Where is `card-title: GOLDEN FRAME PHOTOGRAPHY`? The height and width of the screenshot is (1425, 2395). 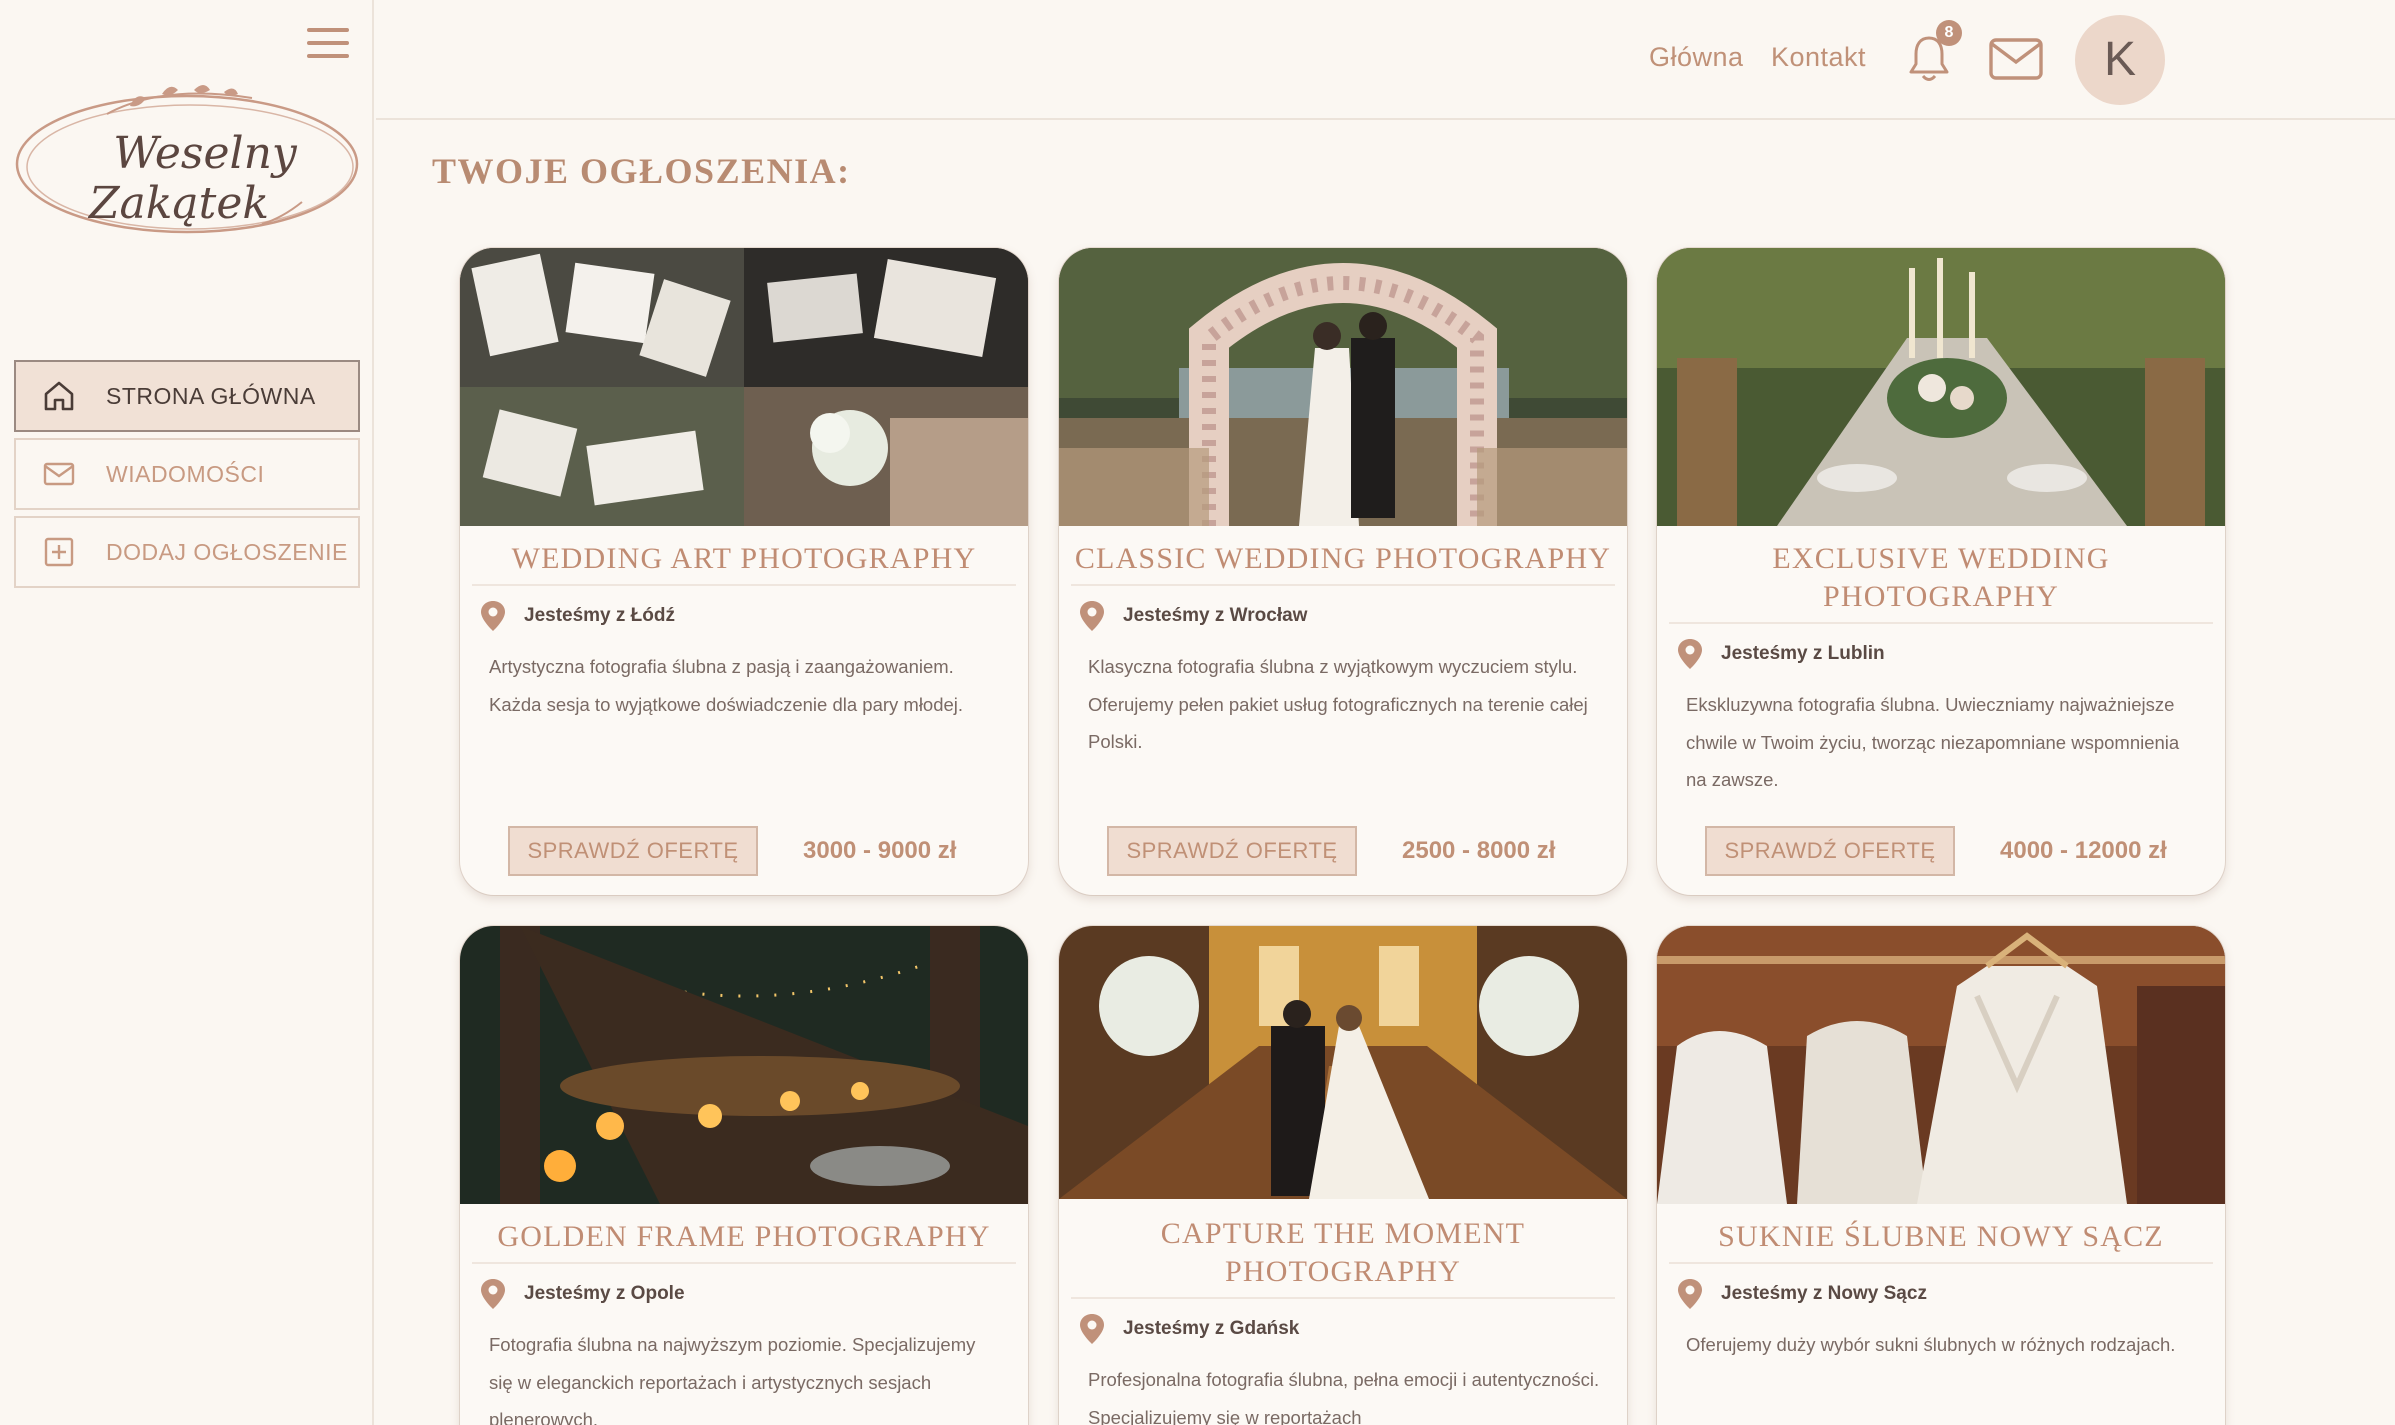
card-title: GOLDEN FRAME PHOTOGRAPHY is located at coordinates (744, 1234).